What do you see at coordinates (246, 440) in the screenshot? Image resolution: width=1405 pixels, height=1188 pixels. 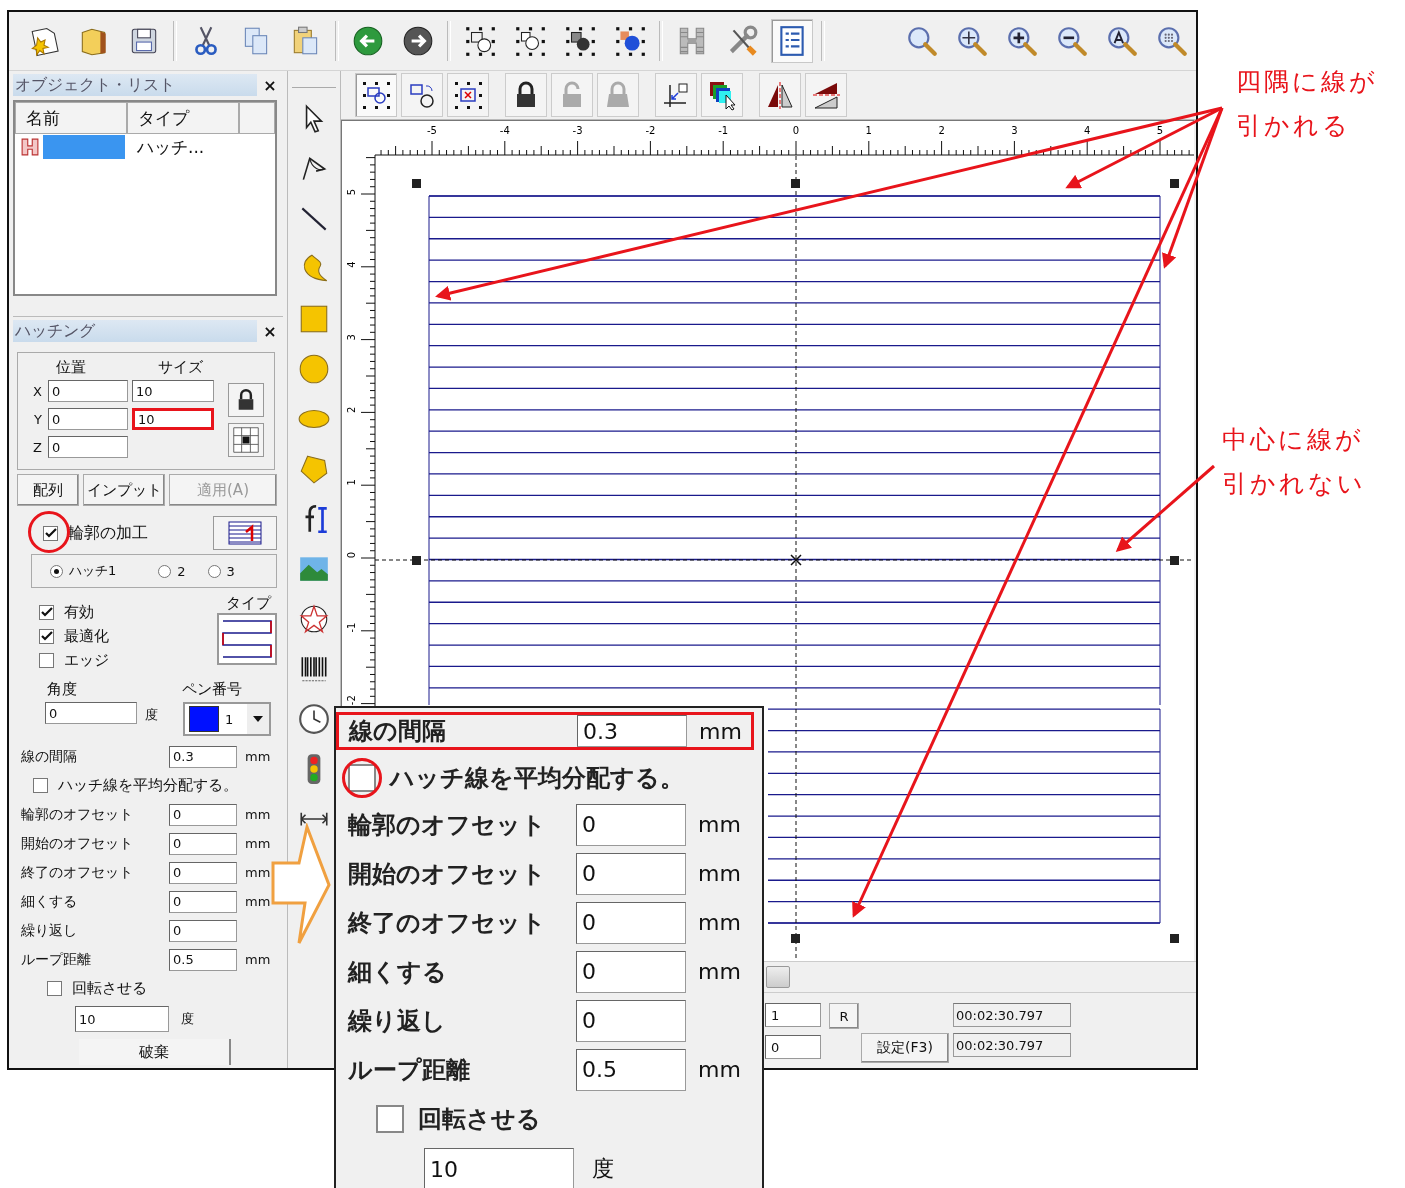 I see `anchor-button` at bounding box center [246, 440].